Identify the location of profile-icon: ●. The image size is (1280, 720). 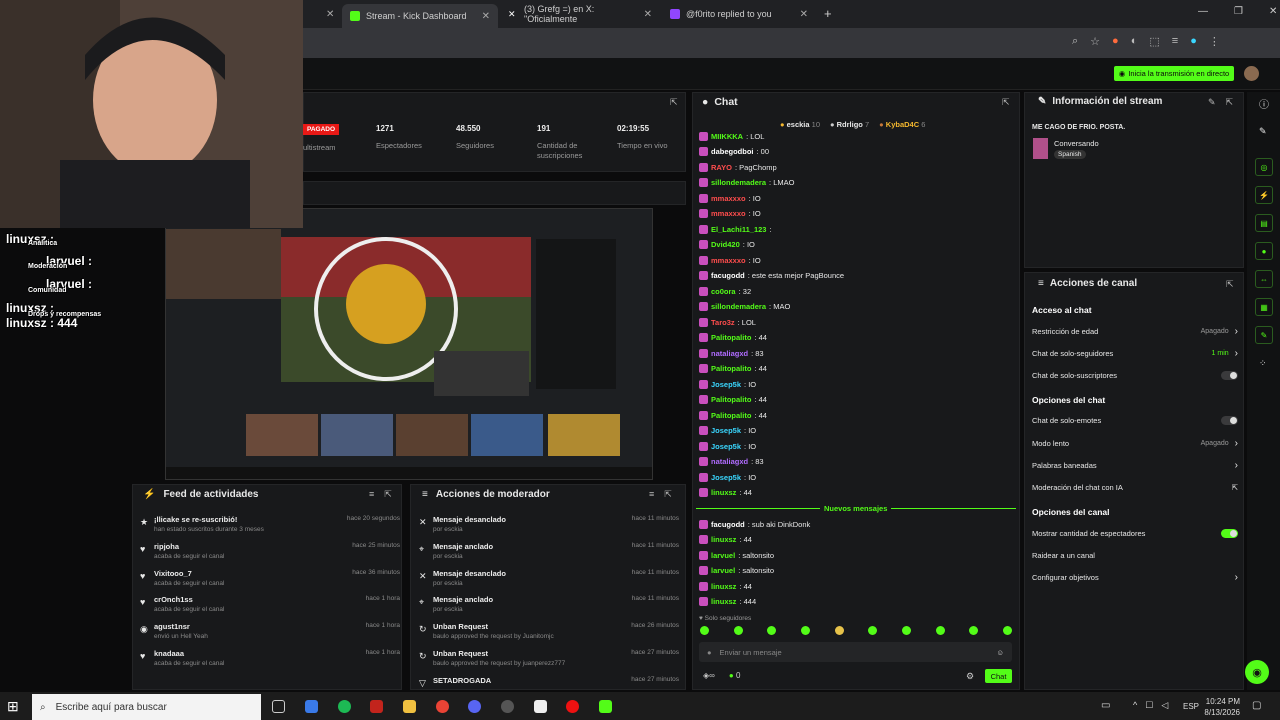
(1193, 41).